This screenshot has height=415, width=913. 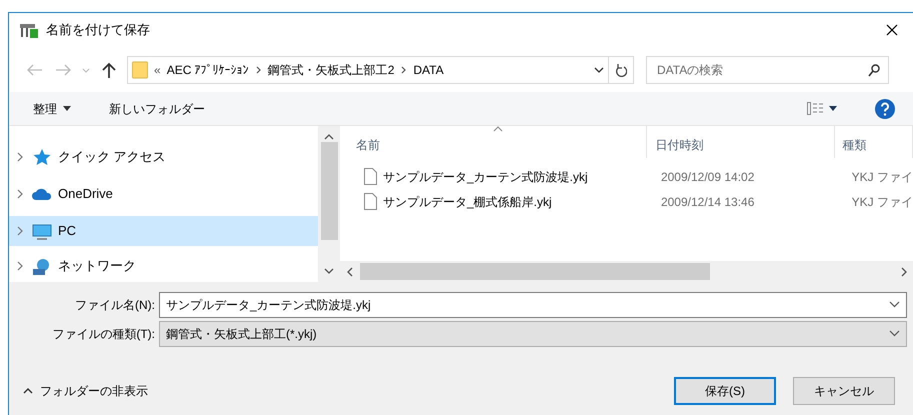 What do you see at coordinates (140, 70) in the screenshot?
I see `folder-icon` at bounding box center [140, 70].